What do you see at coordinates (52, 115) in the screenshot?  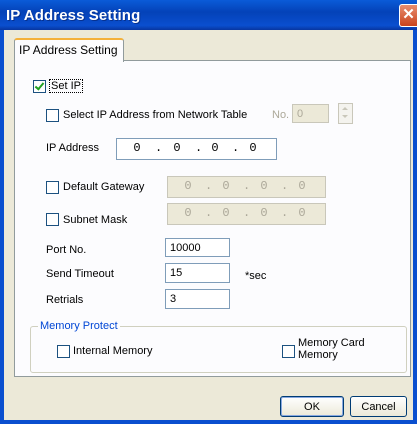 I see `network-table-checkbox` at bounding box center [52, 115].